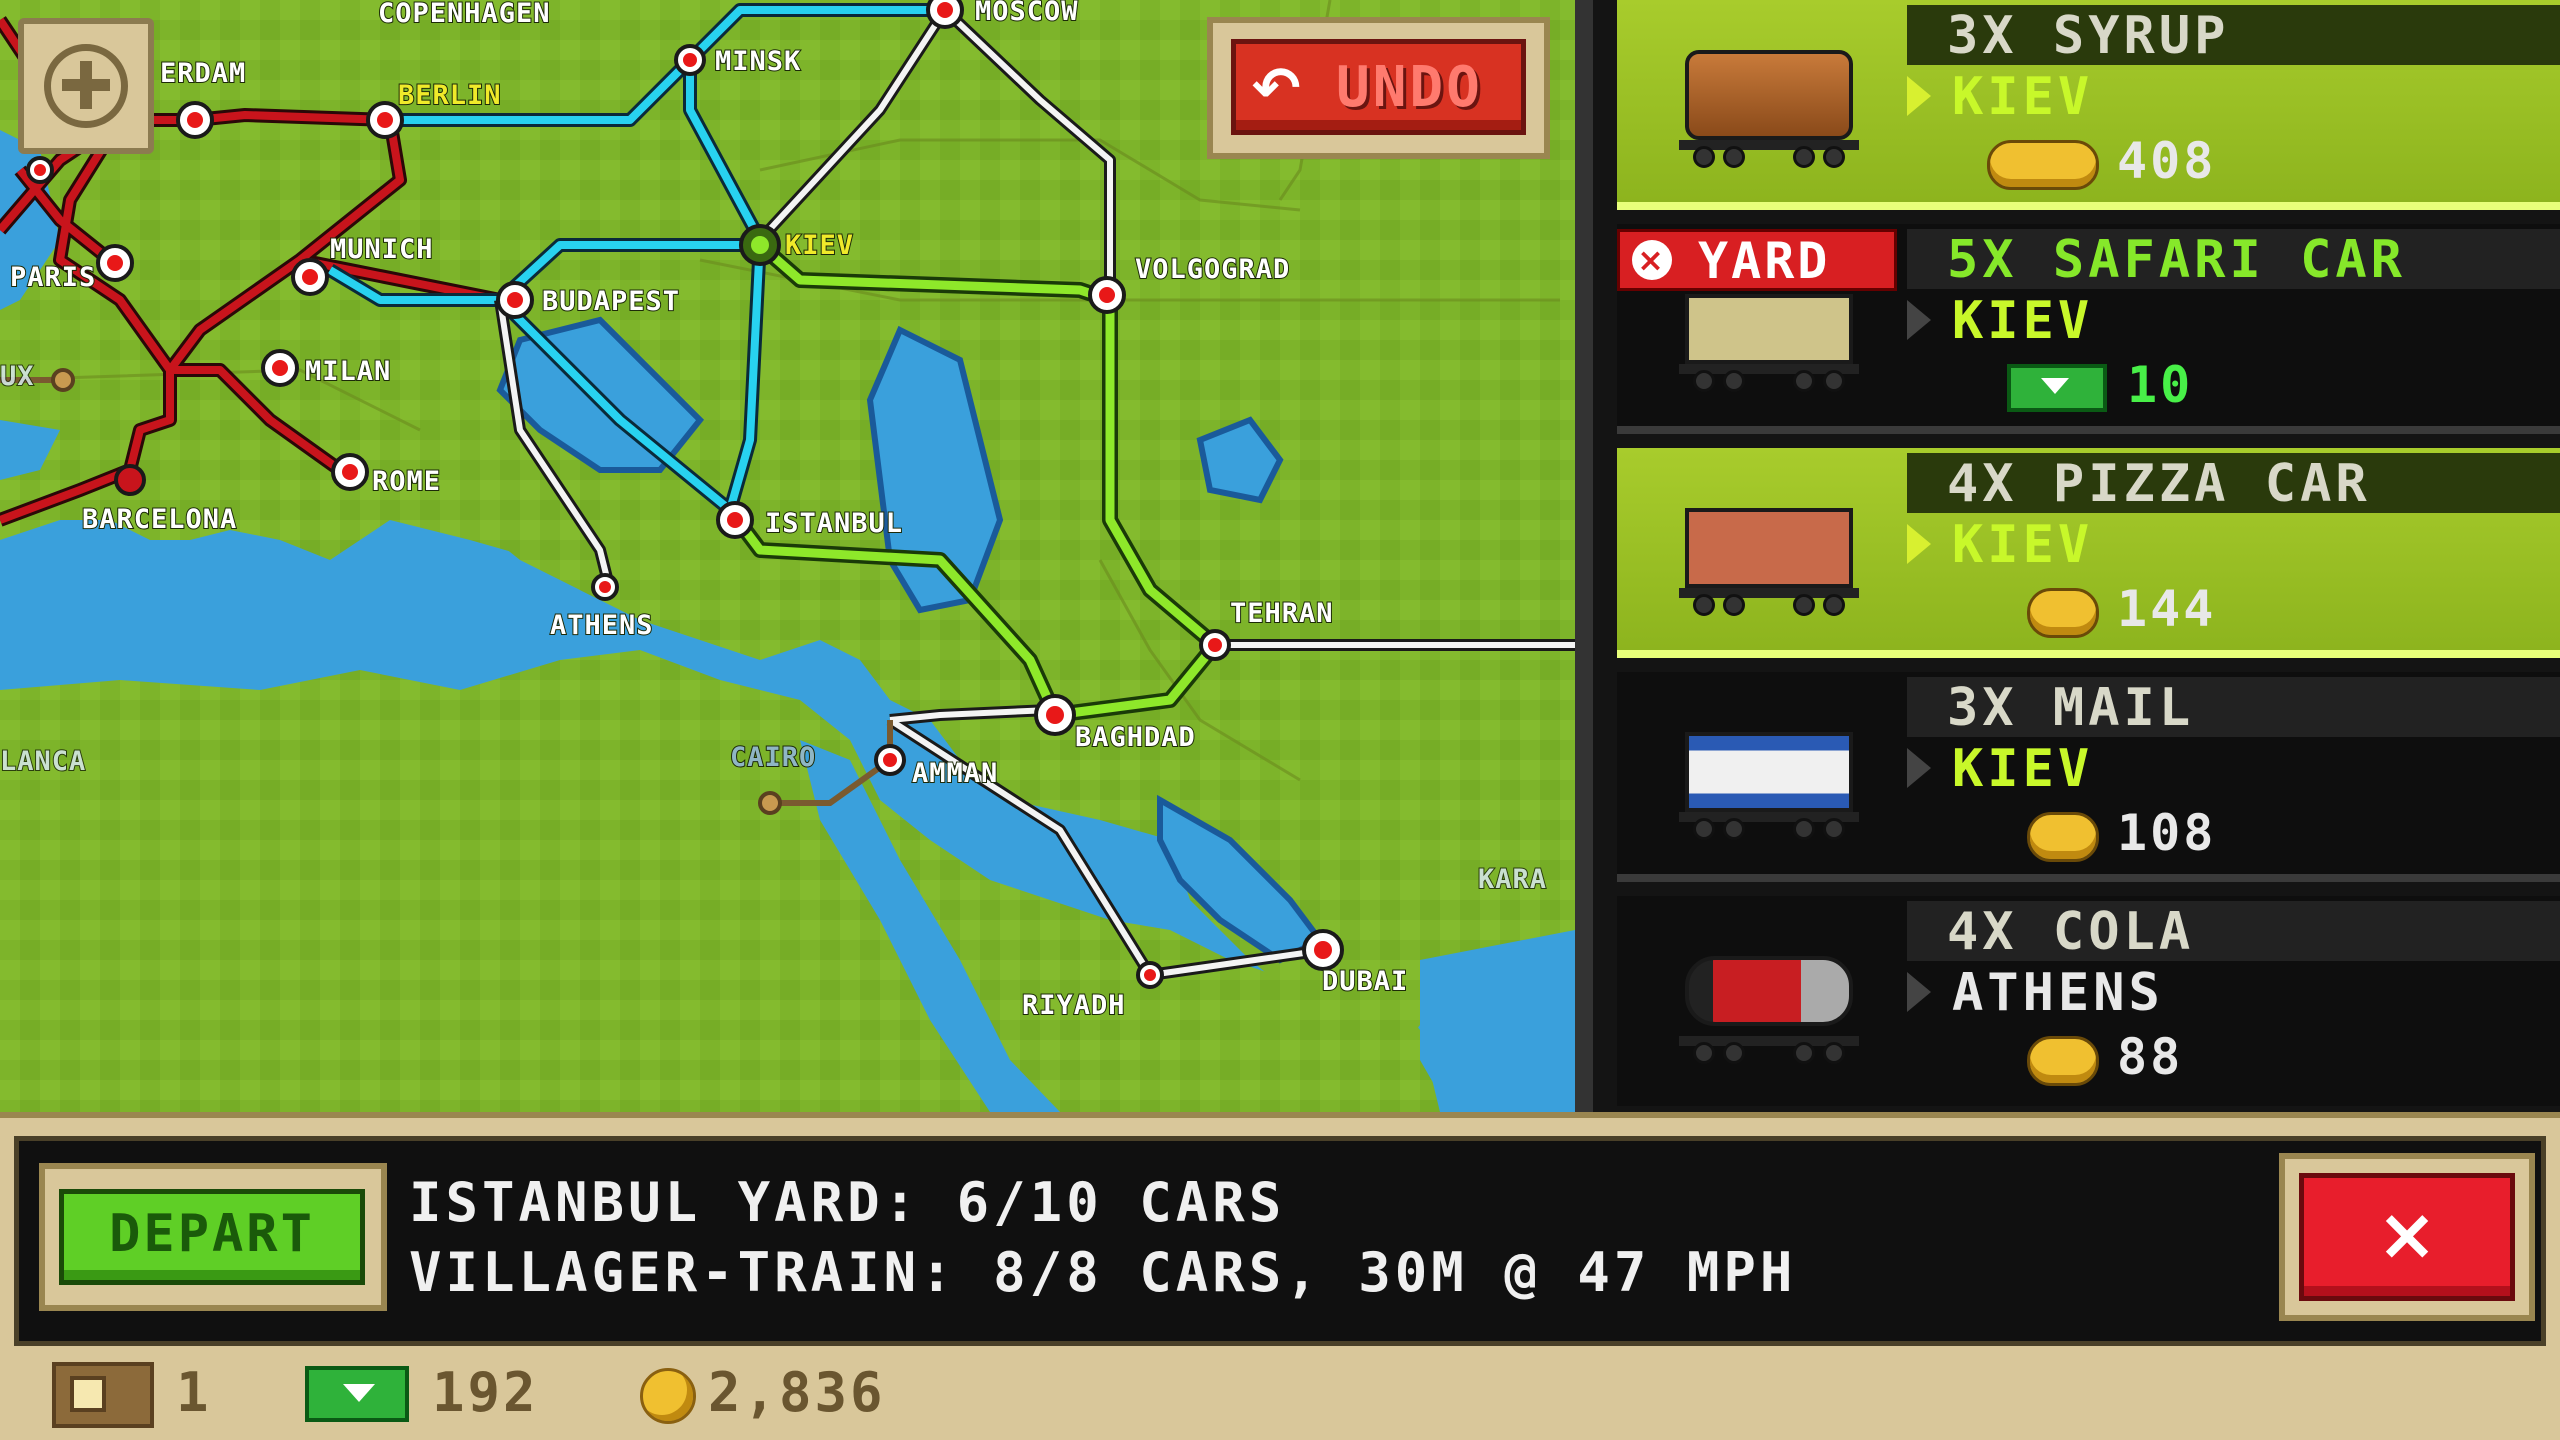  I want to click on cola-car-icon, so click(1769, 1001).